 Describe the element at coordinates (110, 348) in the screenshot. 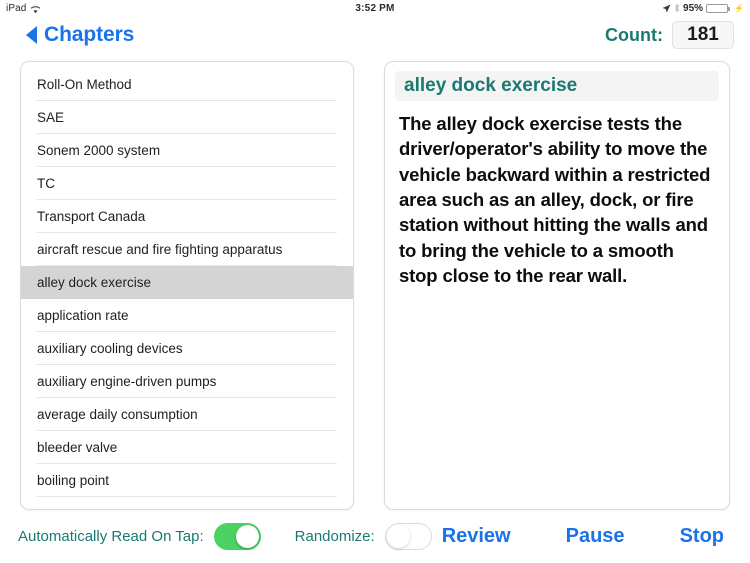

I see `list-item-label: auxiliary cooling devices` at that location.